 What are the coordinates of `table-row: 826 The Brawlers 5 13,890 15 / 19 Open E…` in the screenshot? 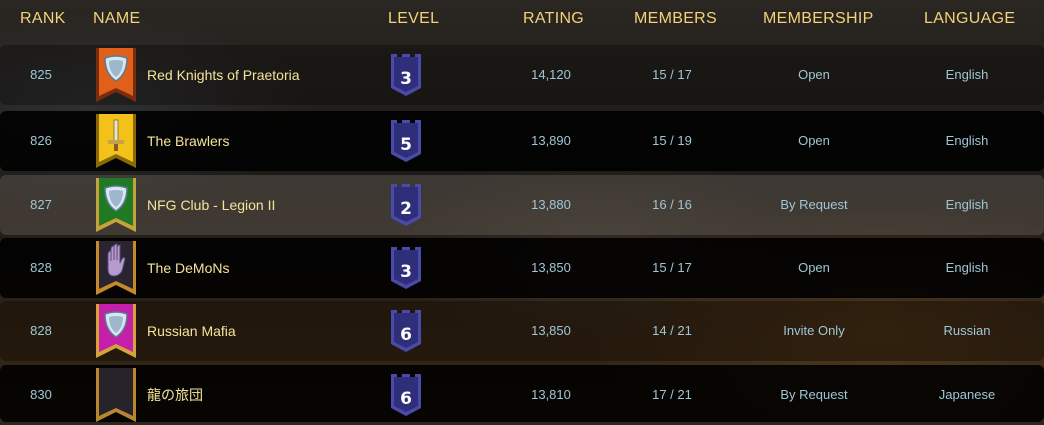 It's located at (522, 141).